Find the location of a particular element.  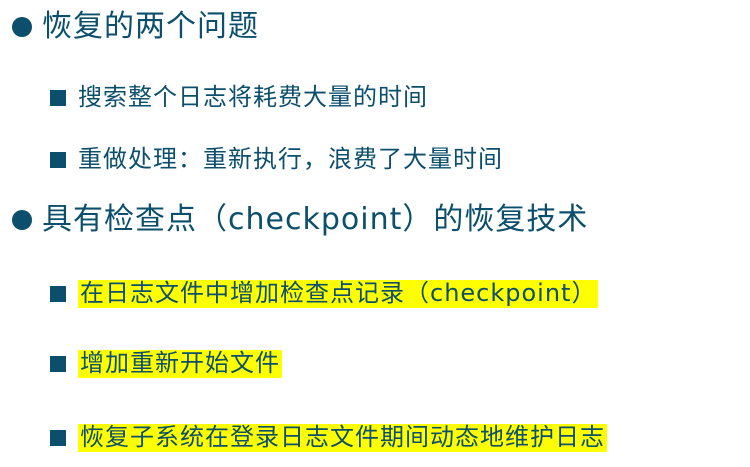

sub-bullet-item: 重做处理：重新执行，浪费了大量时间 is located at coordinates (276, 159).